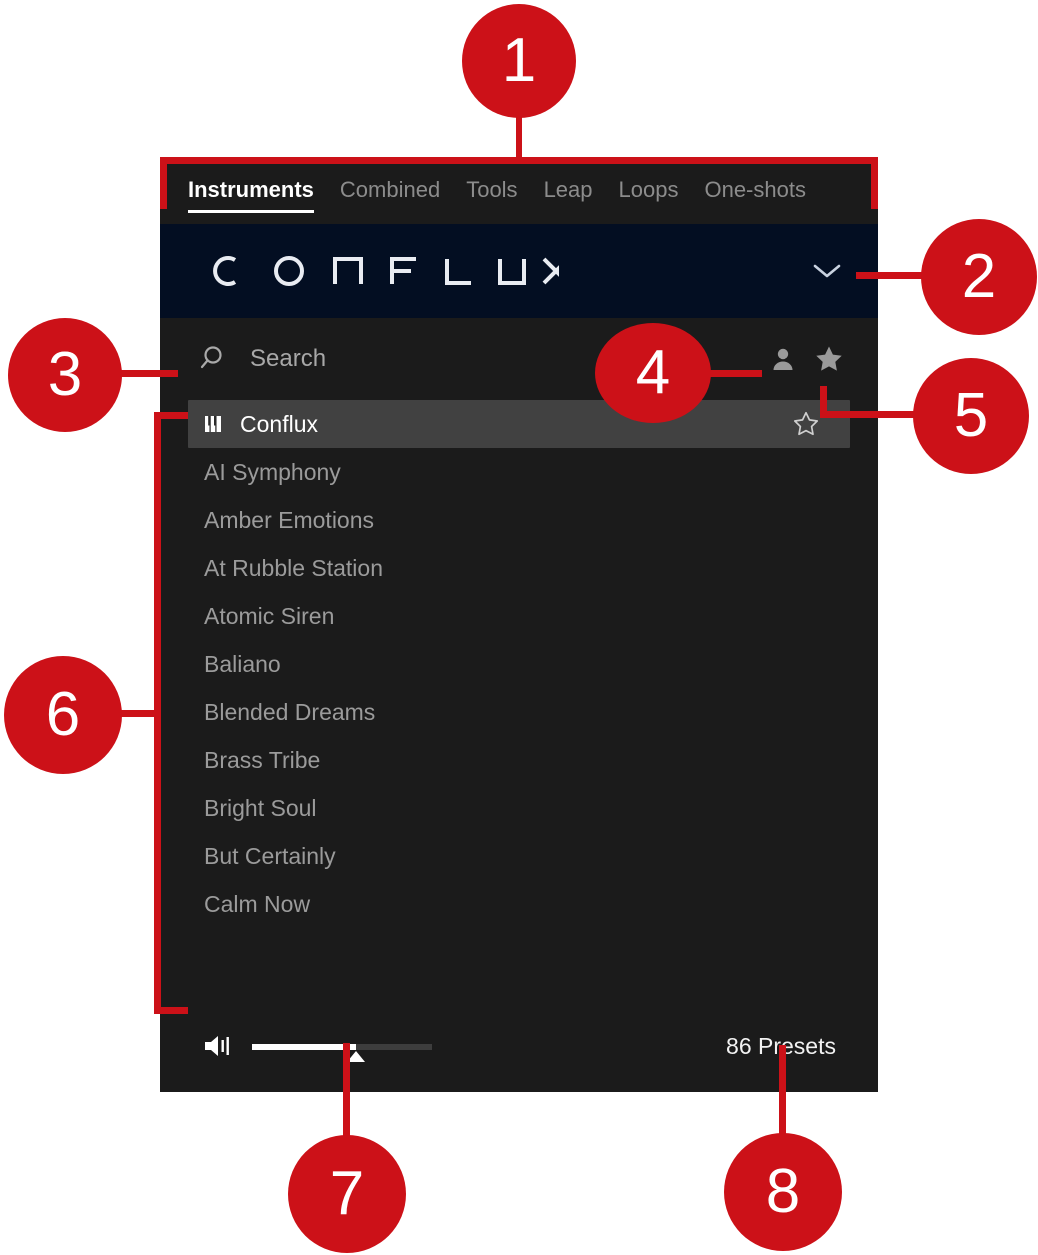  What do you see at coordinates (519, 904) in the screenshot?
I see `preset-row: Calm Now` at bounding box center [519, 904].